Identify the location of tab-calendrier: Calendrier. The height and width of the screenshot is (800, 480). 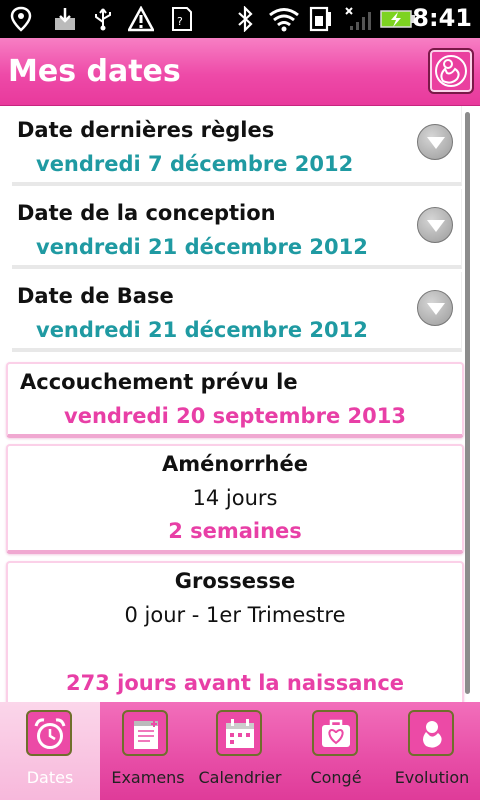
(240, 751).